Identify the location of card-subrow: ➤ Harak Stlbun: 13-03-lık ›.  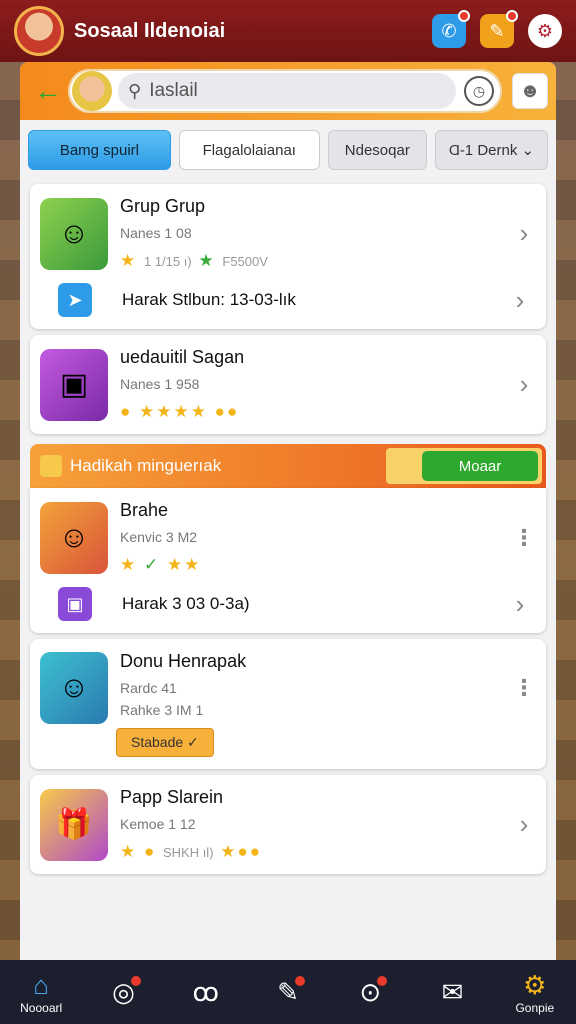
(288, 294).